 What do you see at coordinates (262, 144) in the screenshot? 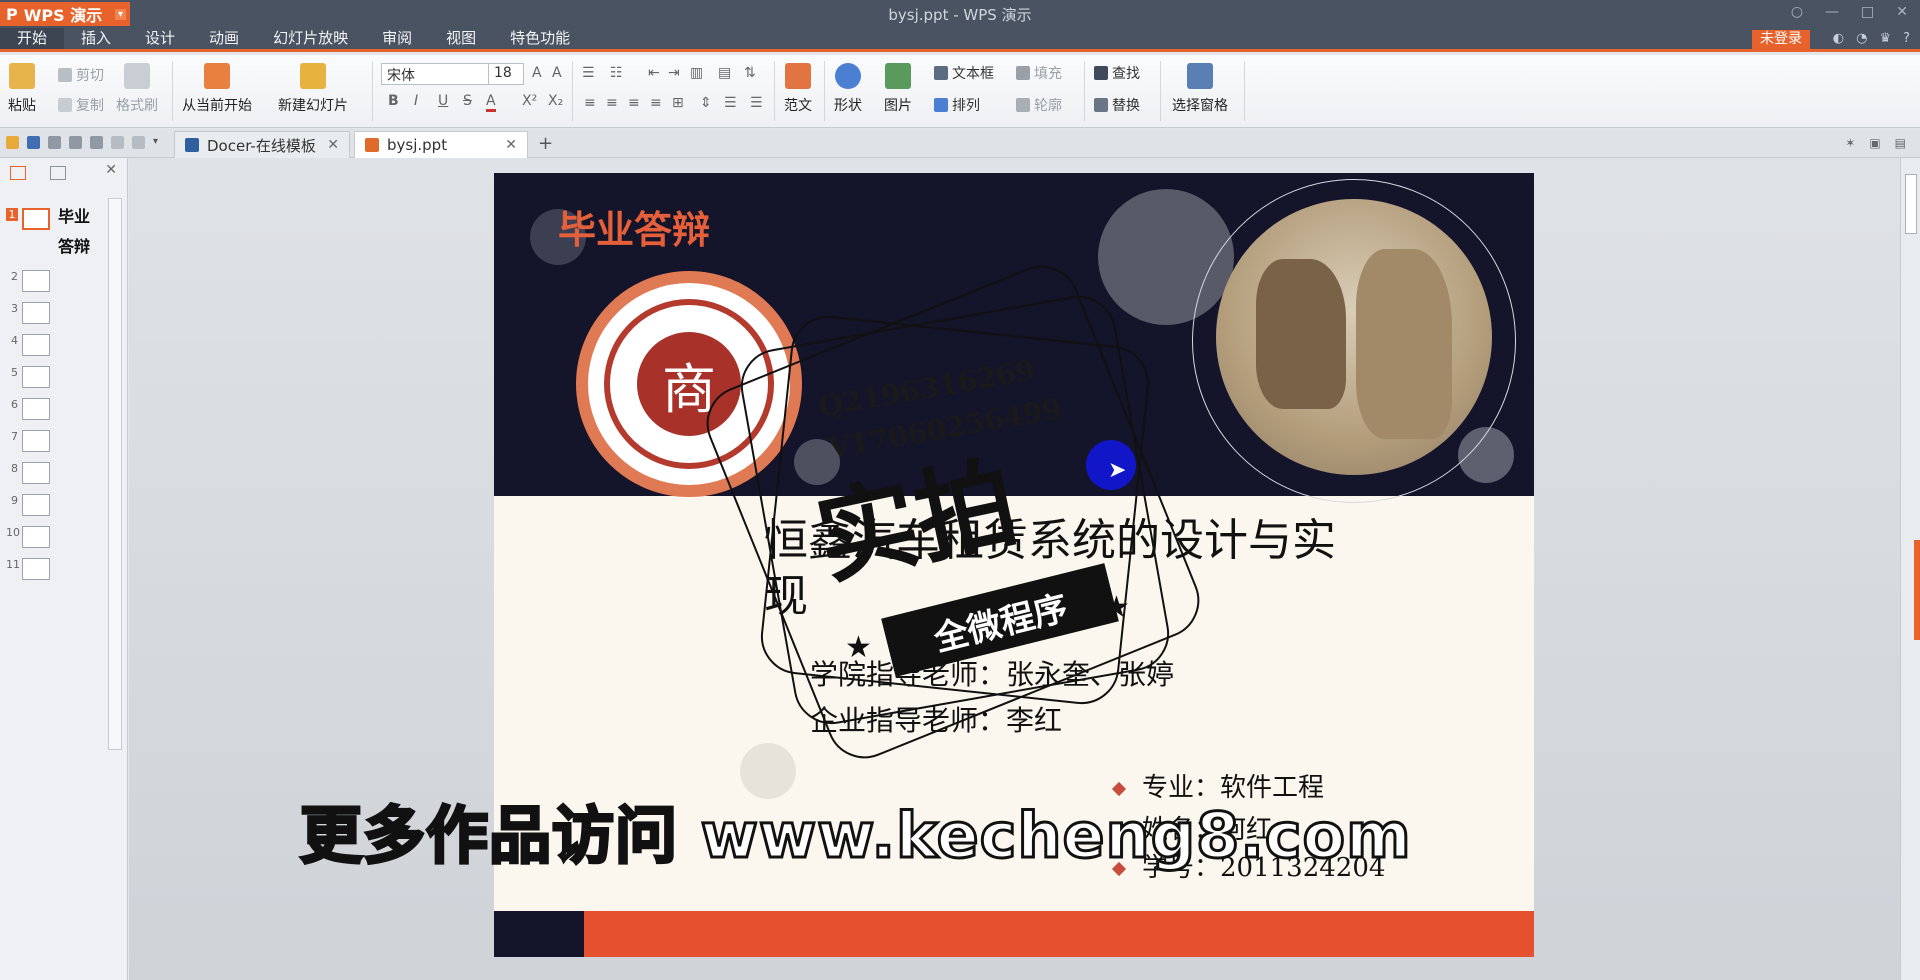
I see `tab-docer: Docer-在线模板 ✕` at bounding box center [262, 144].